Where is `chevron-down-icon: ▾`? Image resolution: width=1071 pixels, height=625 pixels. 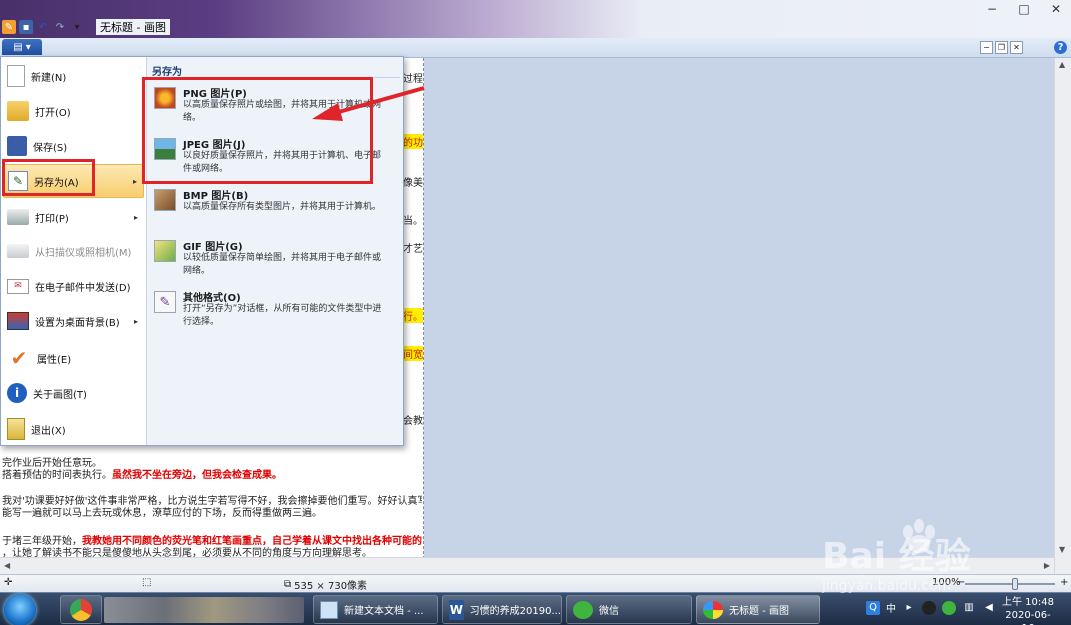
chevron-down-icon: ▾ is located at coordinates (28, 47).